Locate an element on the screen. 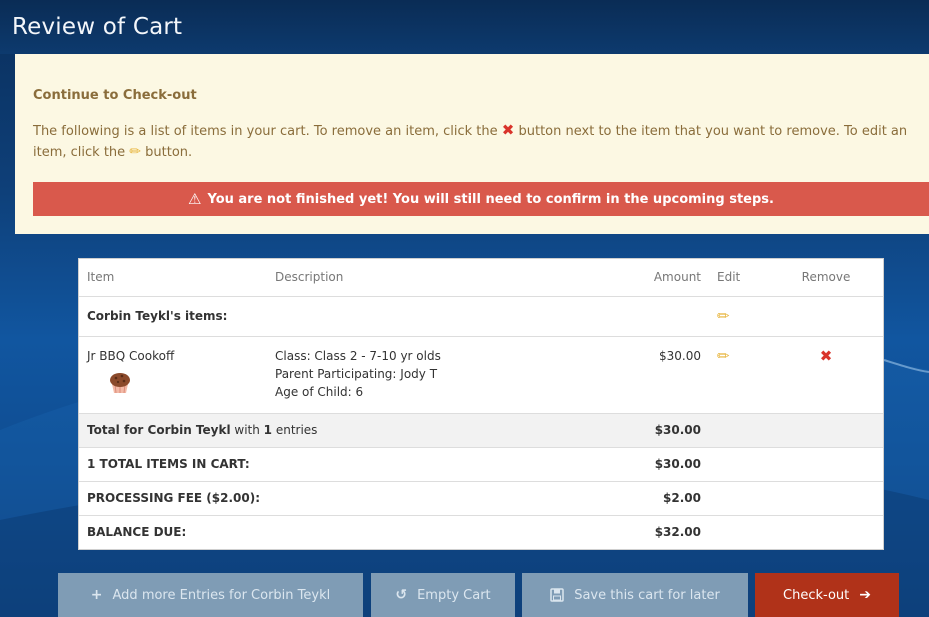  muffin-icon is located at coordinates (120, 382).